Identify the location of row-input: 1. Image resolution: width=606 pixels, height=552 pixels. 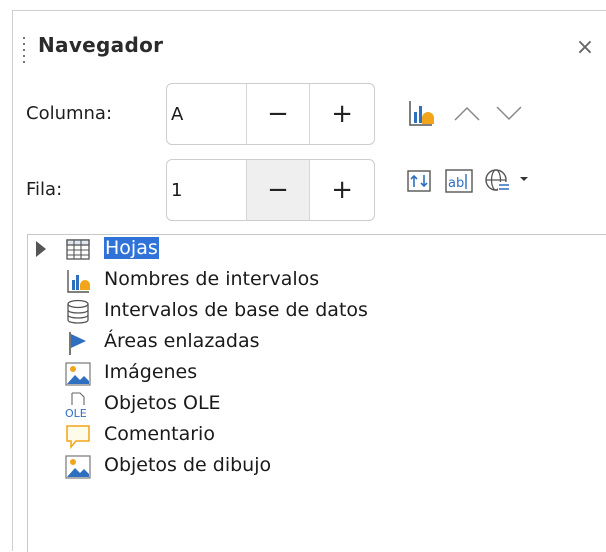
(207, 190).